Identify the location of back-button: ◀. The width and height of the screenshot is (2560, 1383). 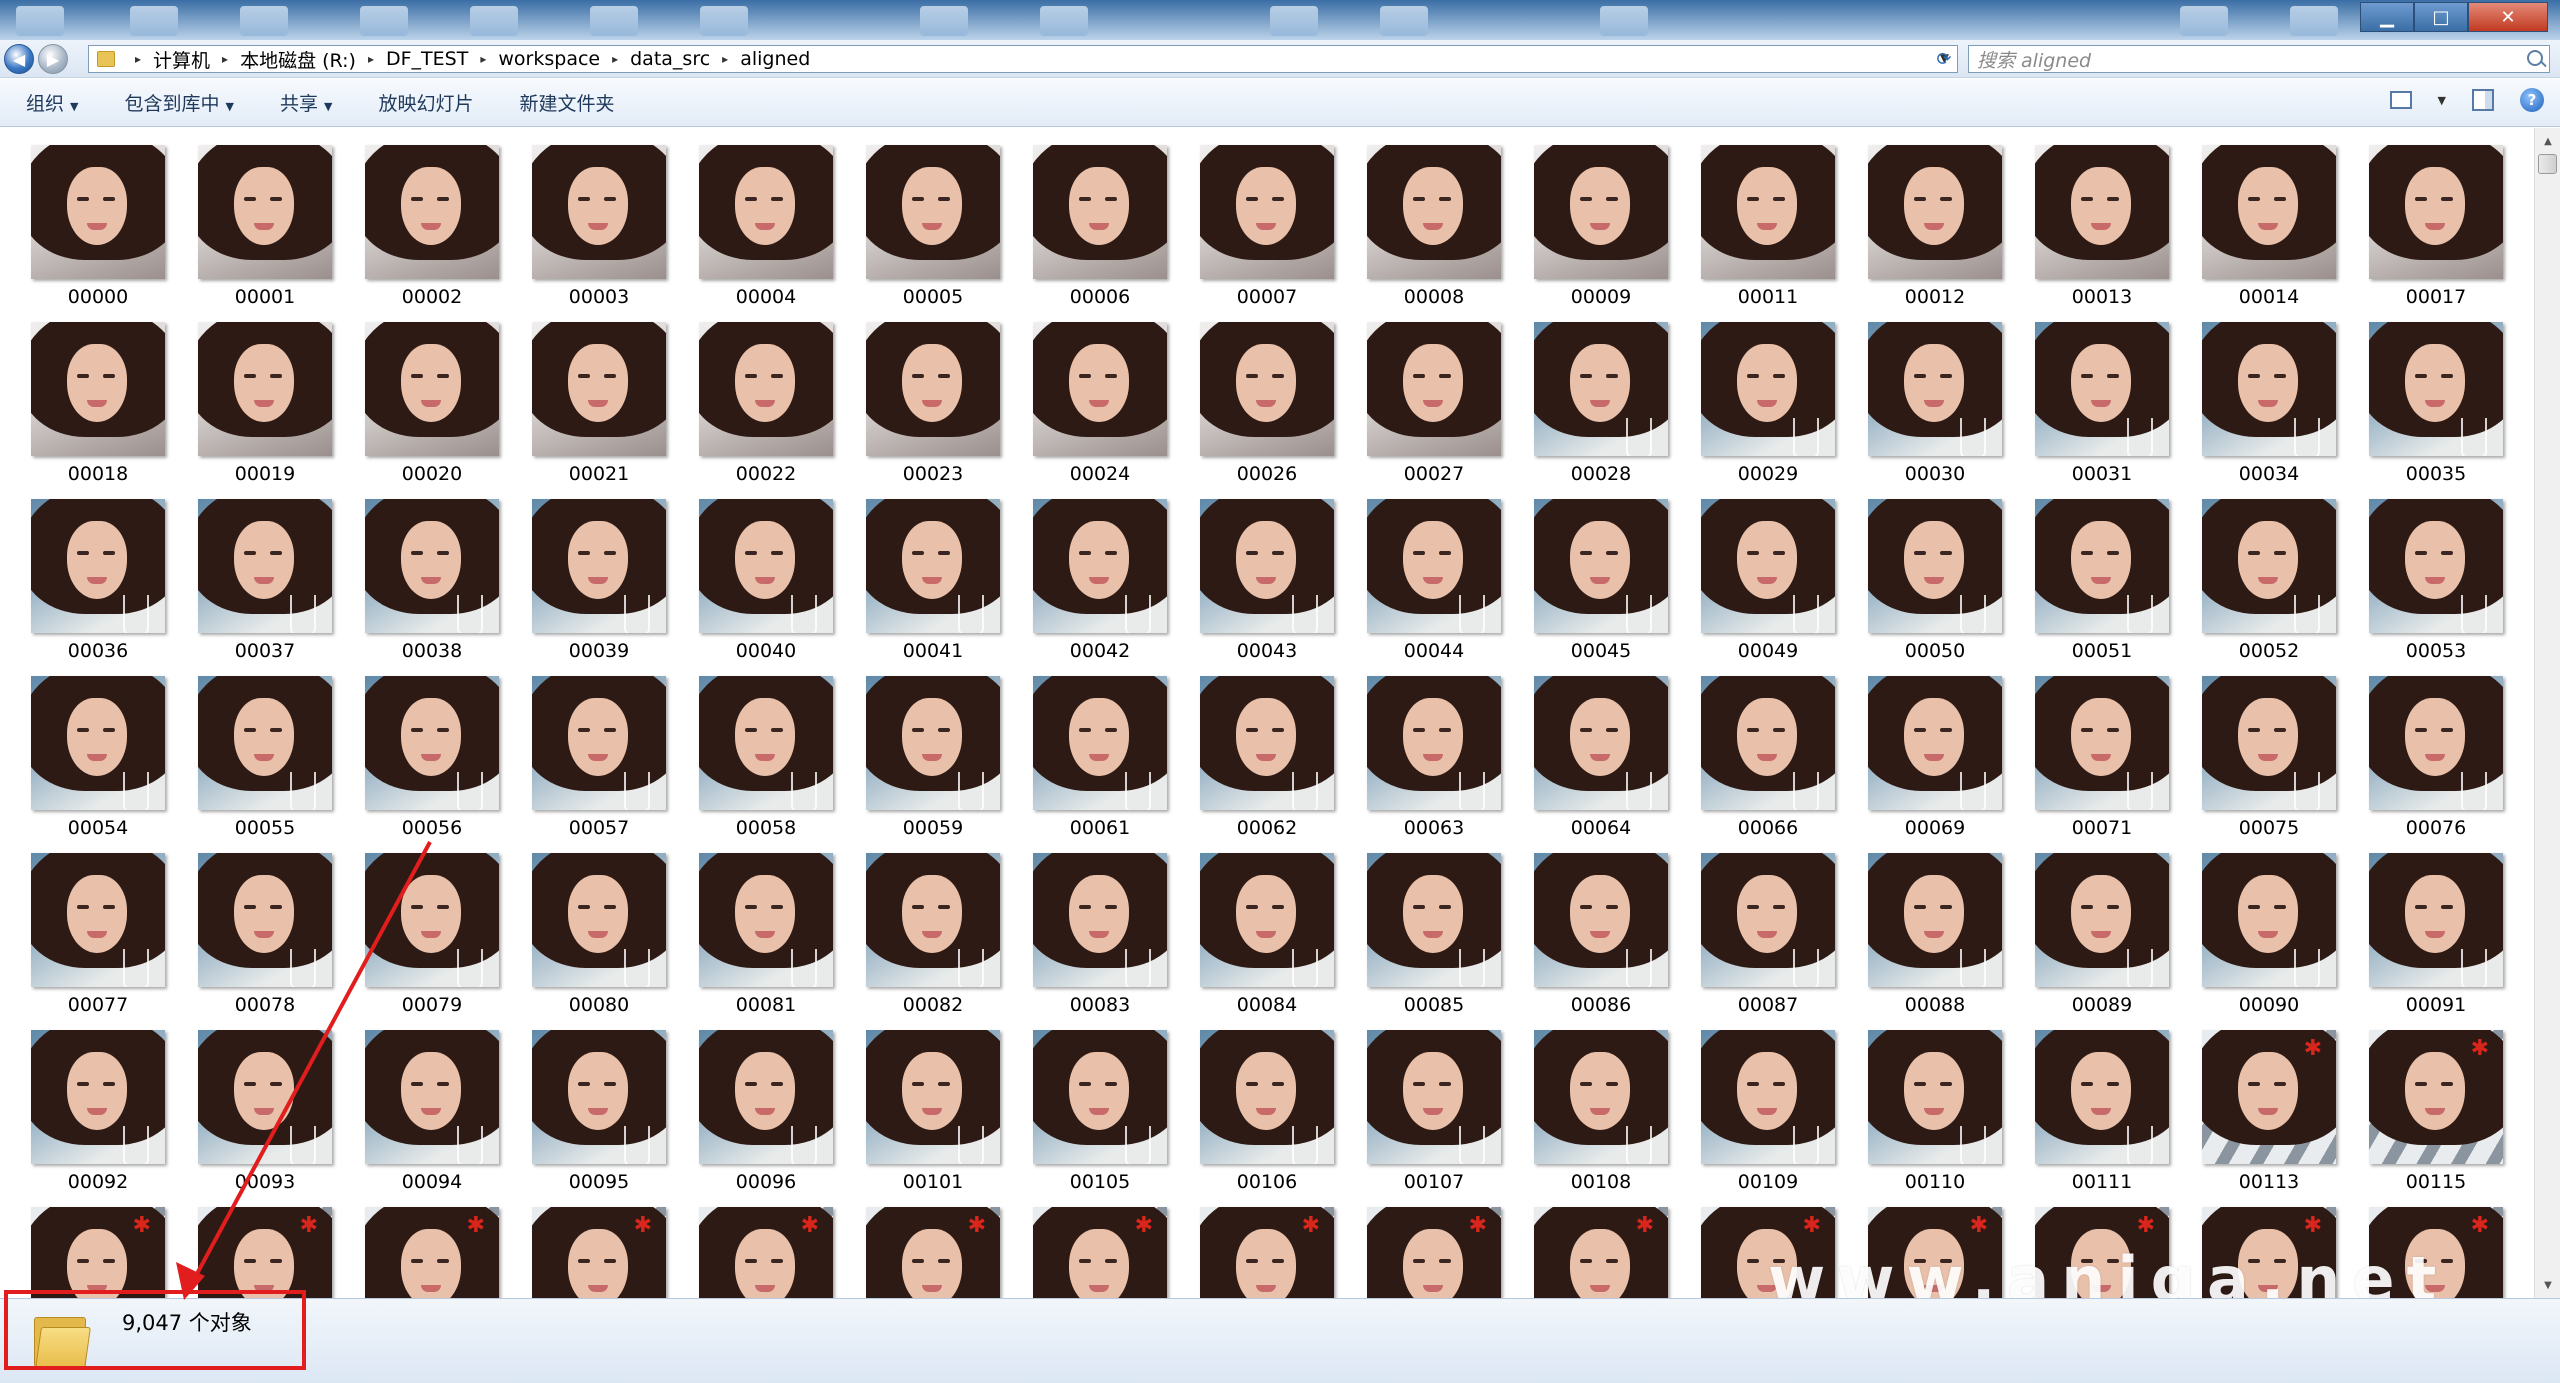
(19, 59).